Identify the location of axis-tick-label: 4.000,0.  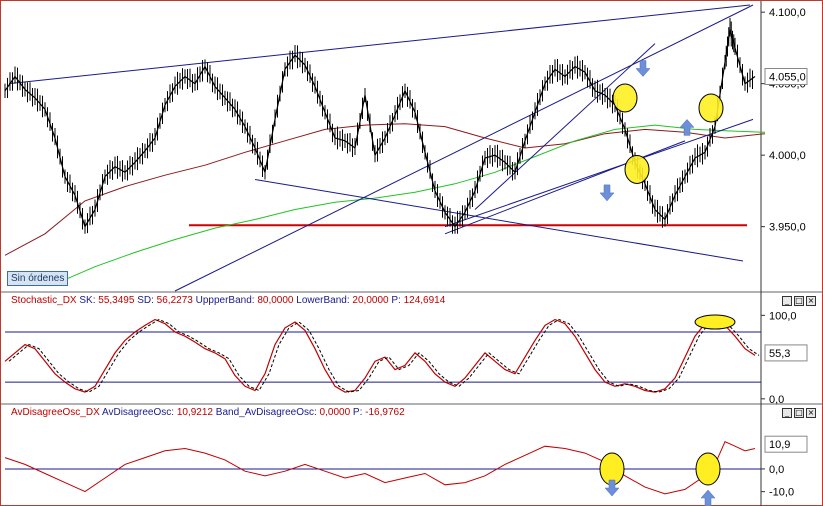
(787, 156).